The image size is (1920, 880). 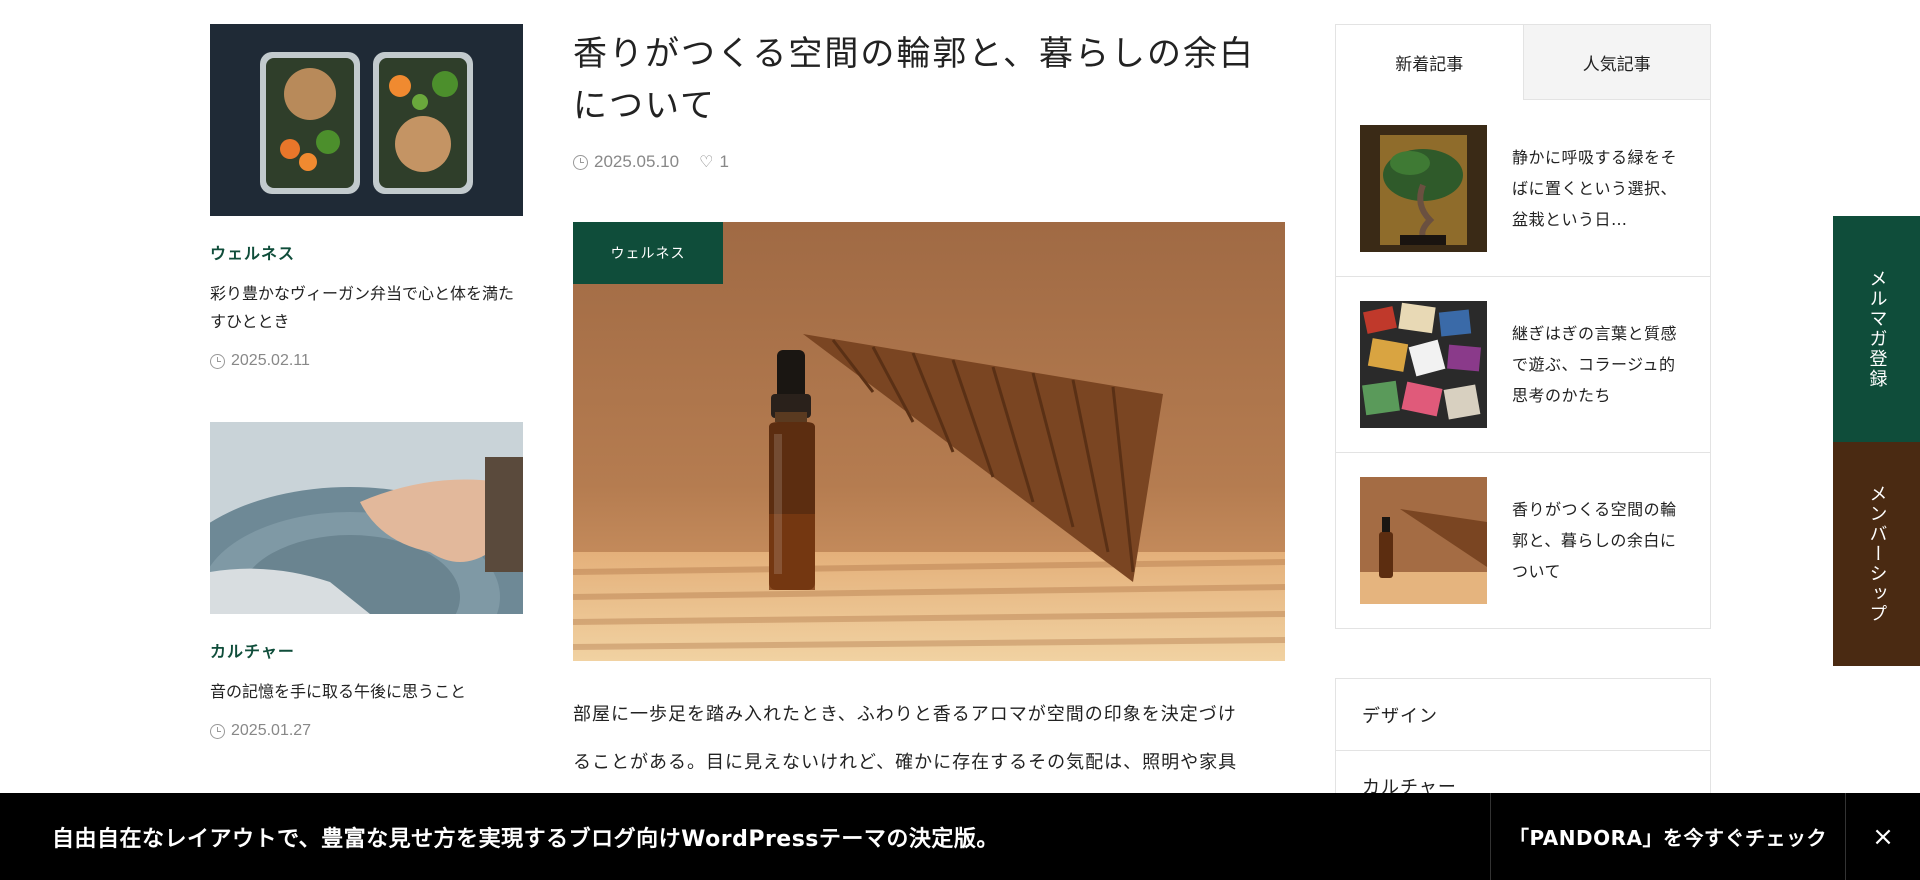 I want to click on post-category: ウェルネス, so click(x=366, y=252).